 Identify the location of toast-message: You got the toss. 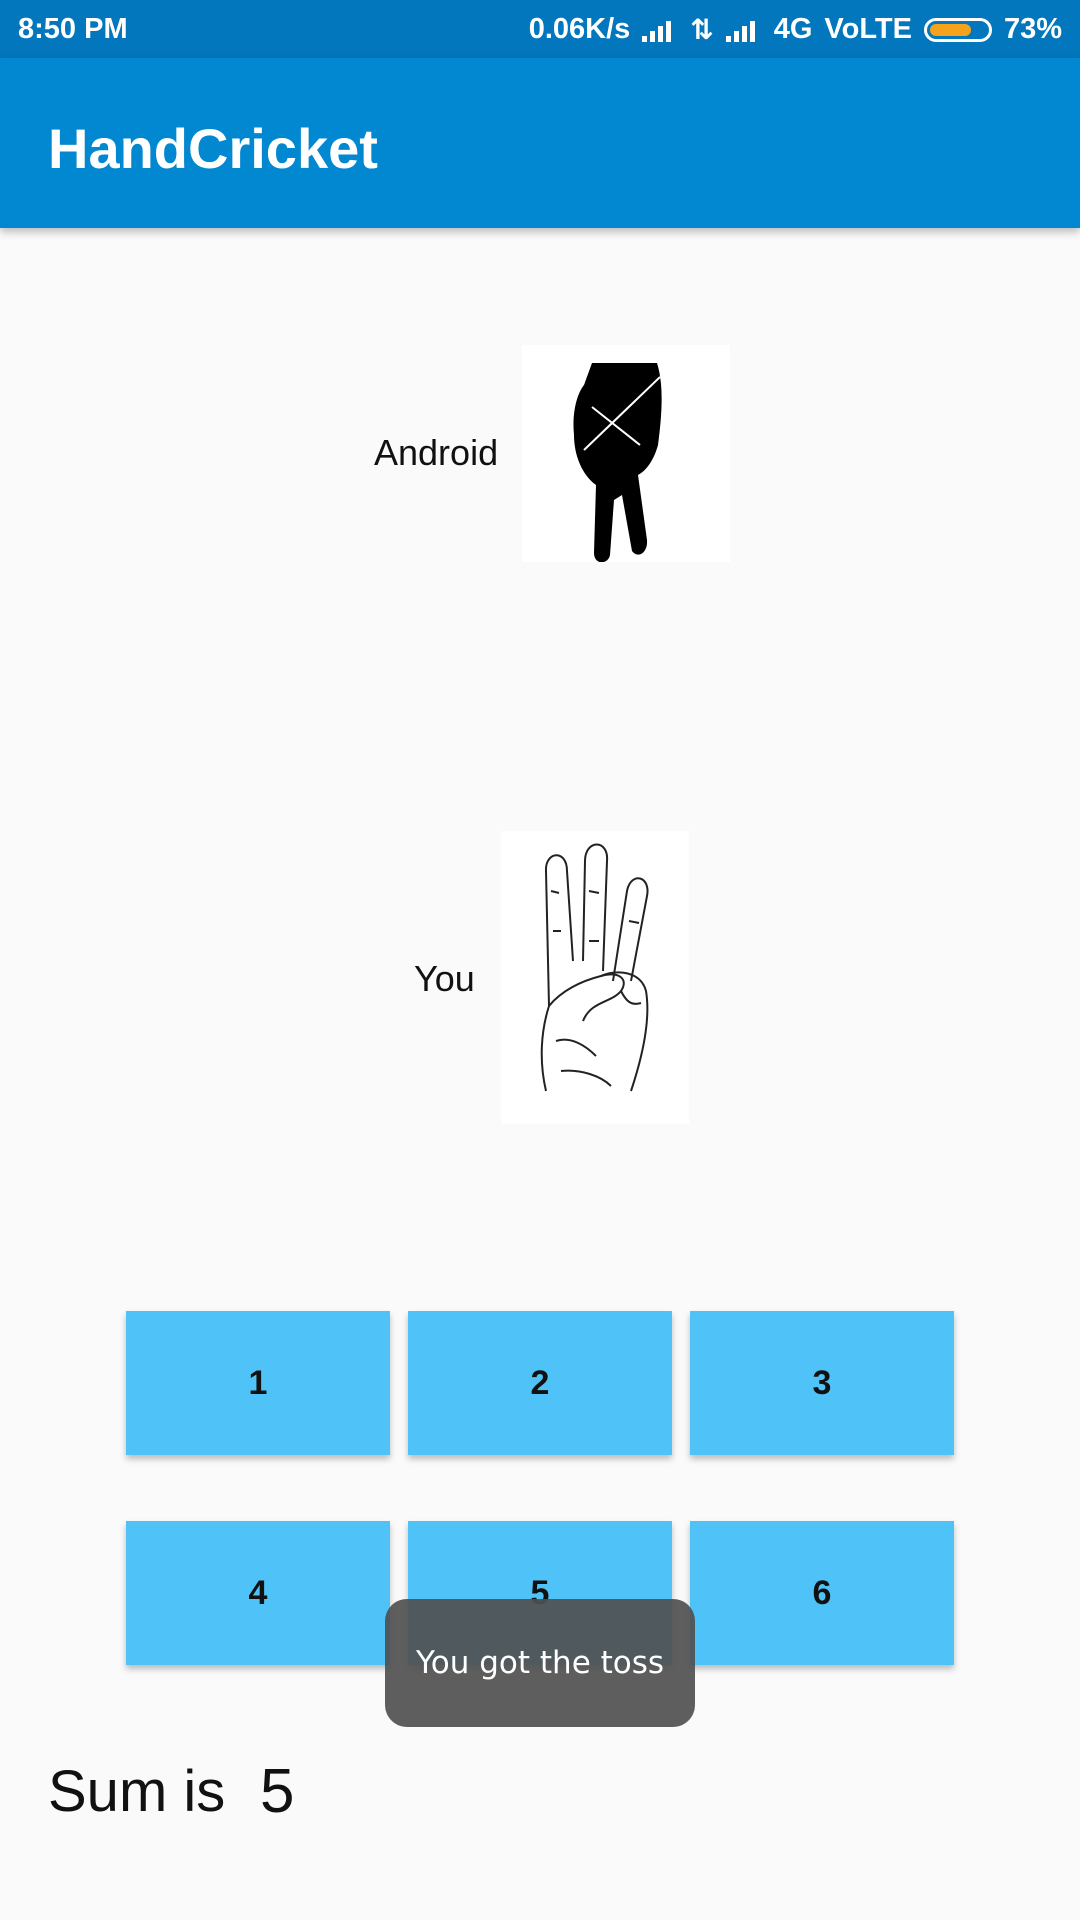
(540, 1663).